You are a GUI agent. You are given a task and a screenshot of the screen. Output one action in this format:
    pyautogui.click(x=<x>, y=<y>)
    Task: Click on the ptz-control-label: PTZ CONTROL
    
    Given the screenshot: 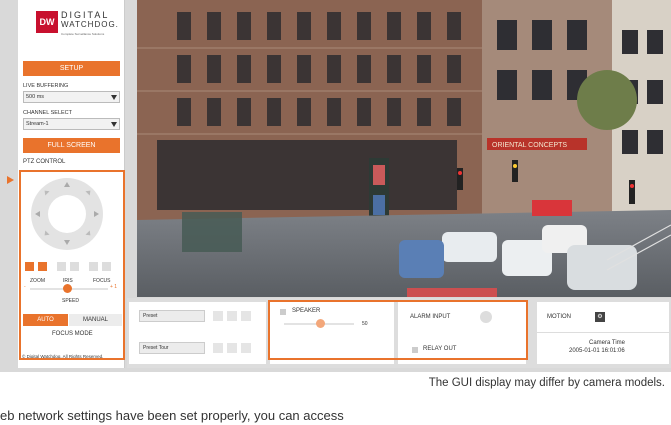 What is the action you would take?
    pyautogui.click(x=44, y=162)
    